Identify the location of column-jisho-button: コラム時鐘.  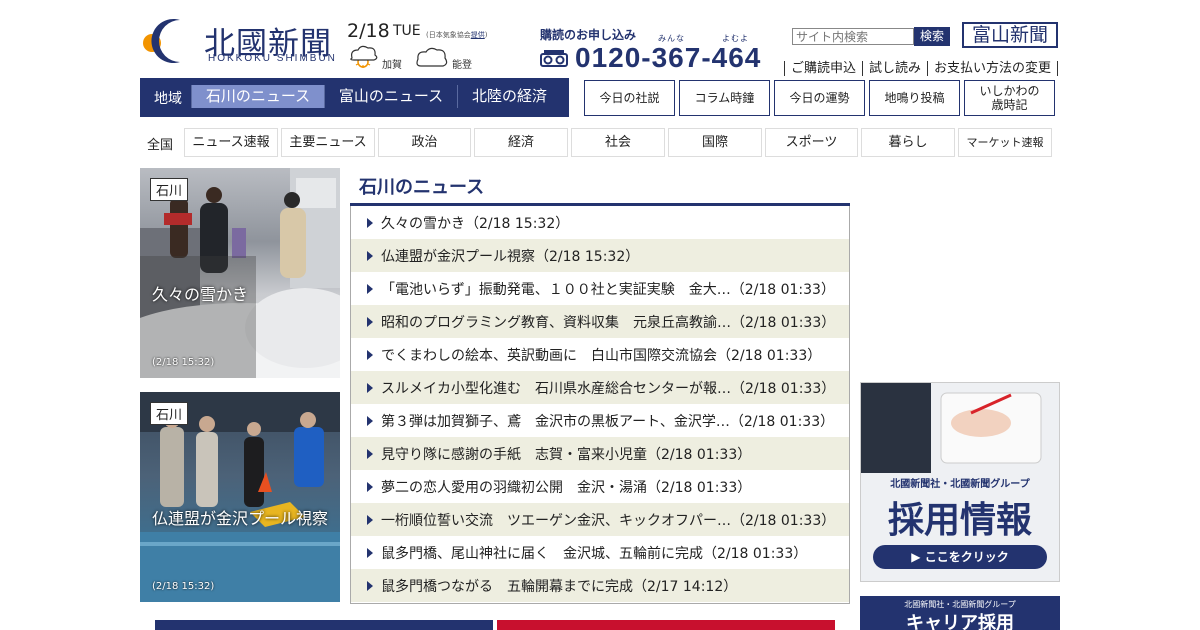
(724, 98).